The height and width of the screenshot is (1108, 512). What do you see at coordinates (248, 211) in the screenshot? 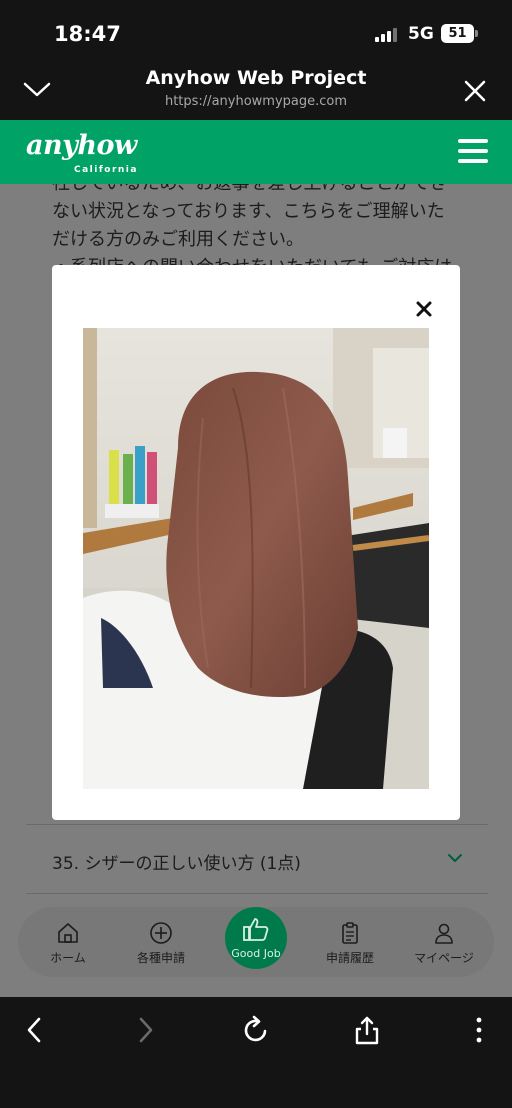
I see `notice-line: ない状況となっております、こちらをご理解いた` at bounding box center [248, 211].